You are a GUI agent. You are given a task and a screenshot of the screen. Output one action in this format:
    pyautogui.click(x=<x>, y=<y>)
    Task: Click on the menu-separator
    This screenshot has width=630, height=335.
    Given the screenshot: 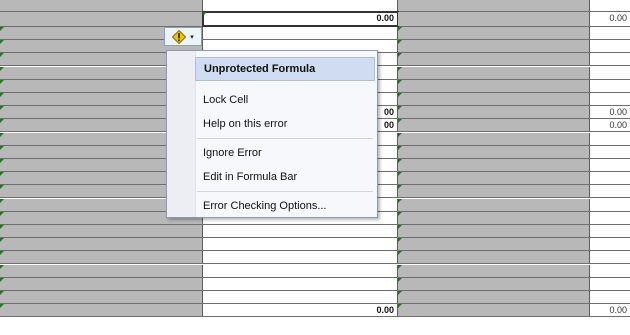 What is the action you would take?
    pyautogui.click(x=285, y=138)
    